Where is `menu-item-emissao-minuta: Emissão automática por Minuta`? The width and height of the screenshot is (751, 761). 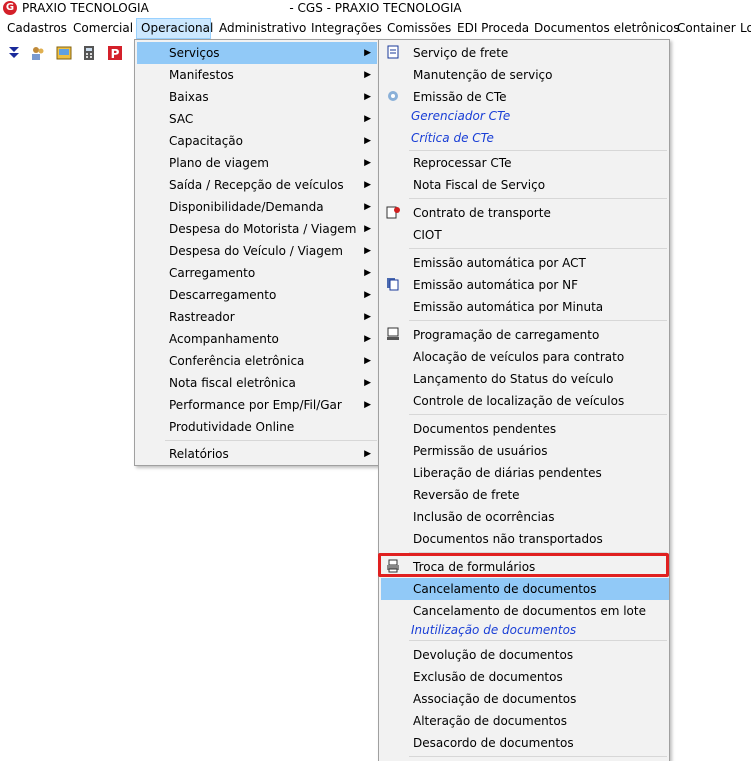
menu-item-emissao-minuta: Emissão automática por Minuta is located at coordinates (525, 307).